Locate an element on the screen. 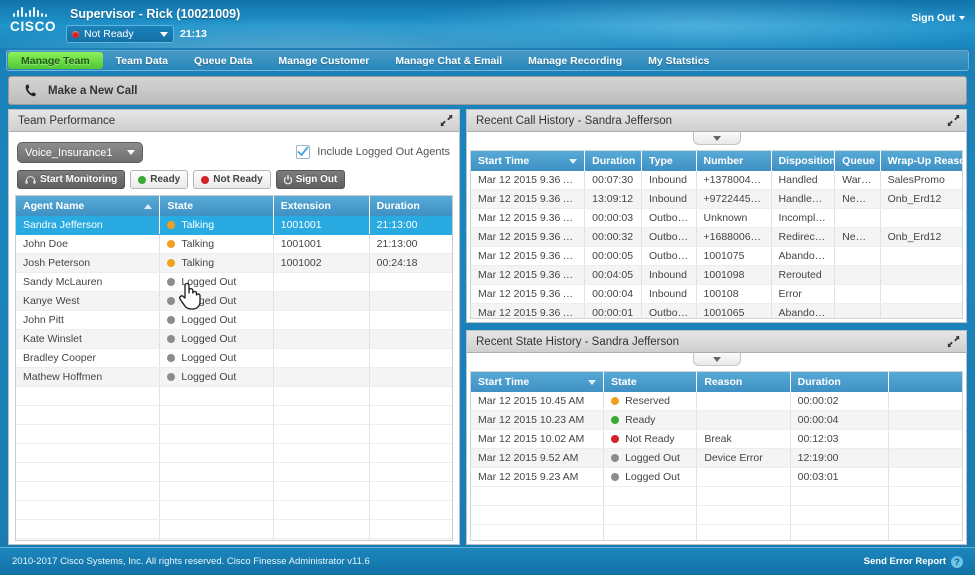  status-dot-icon is located at coordinates (615, 439).